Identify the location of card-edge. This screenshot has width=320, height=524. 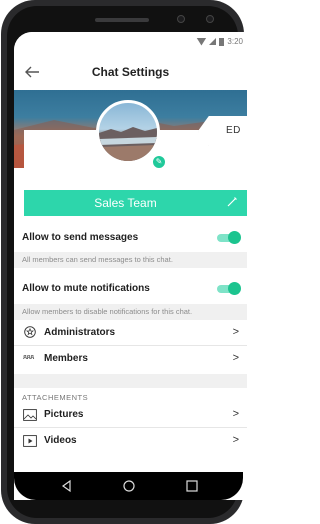
(222, 168).